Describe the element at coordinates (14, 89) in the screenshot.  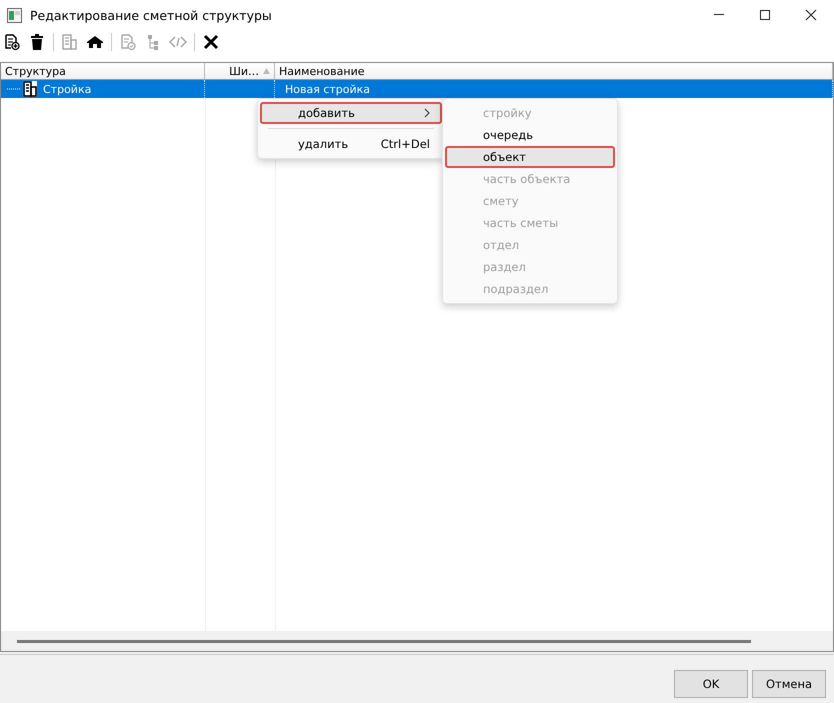
I see `tree-line-icon` at that location.